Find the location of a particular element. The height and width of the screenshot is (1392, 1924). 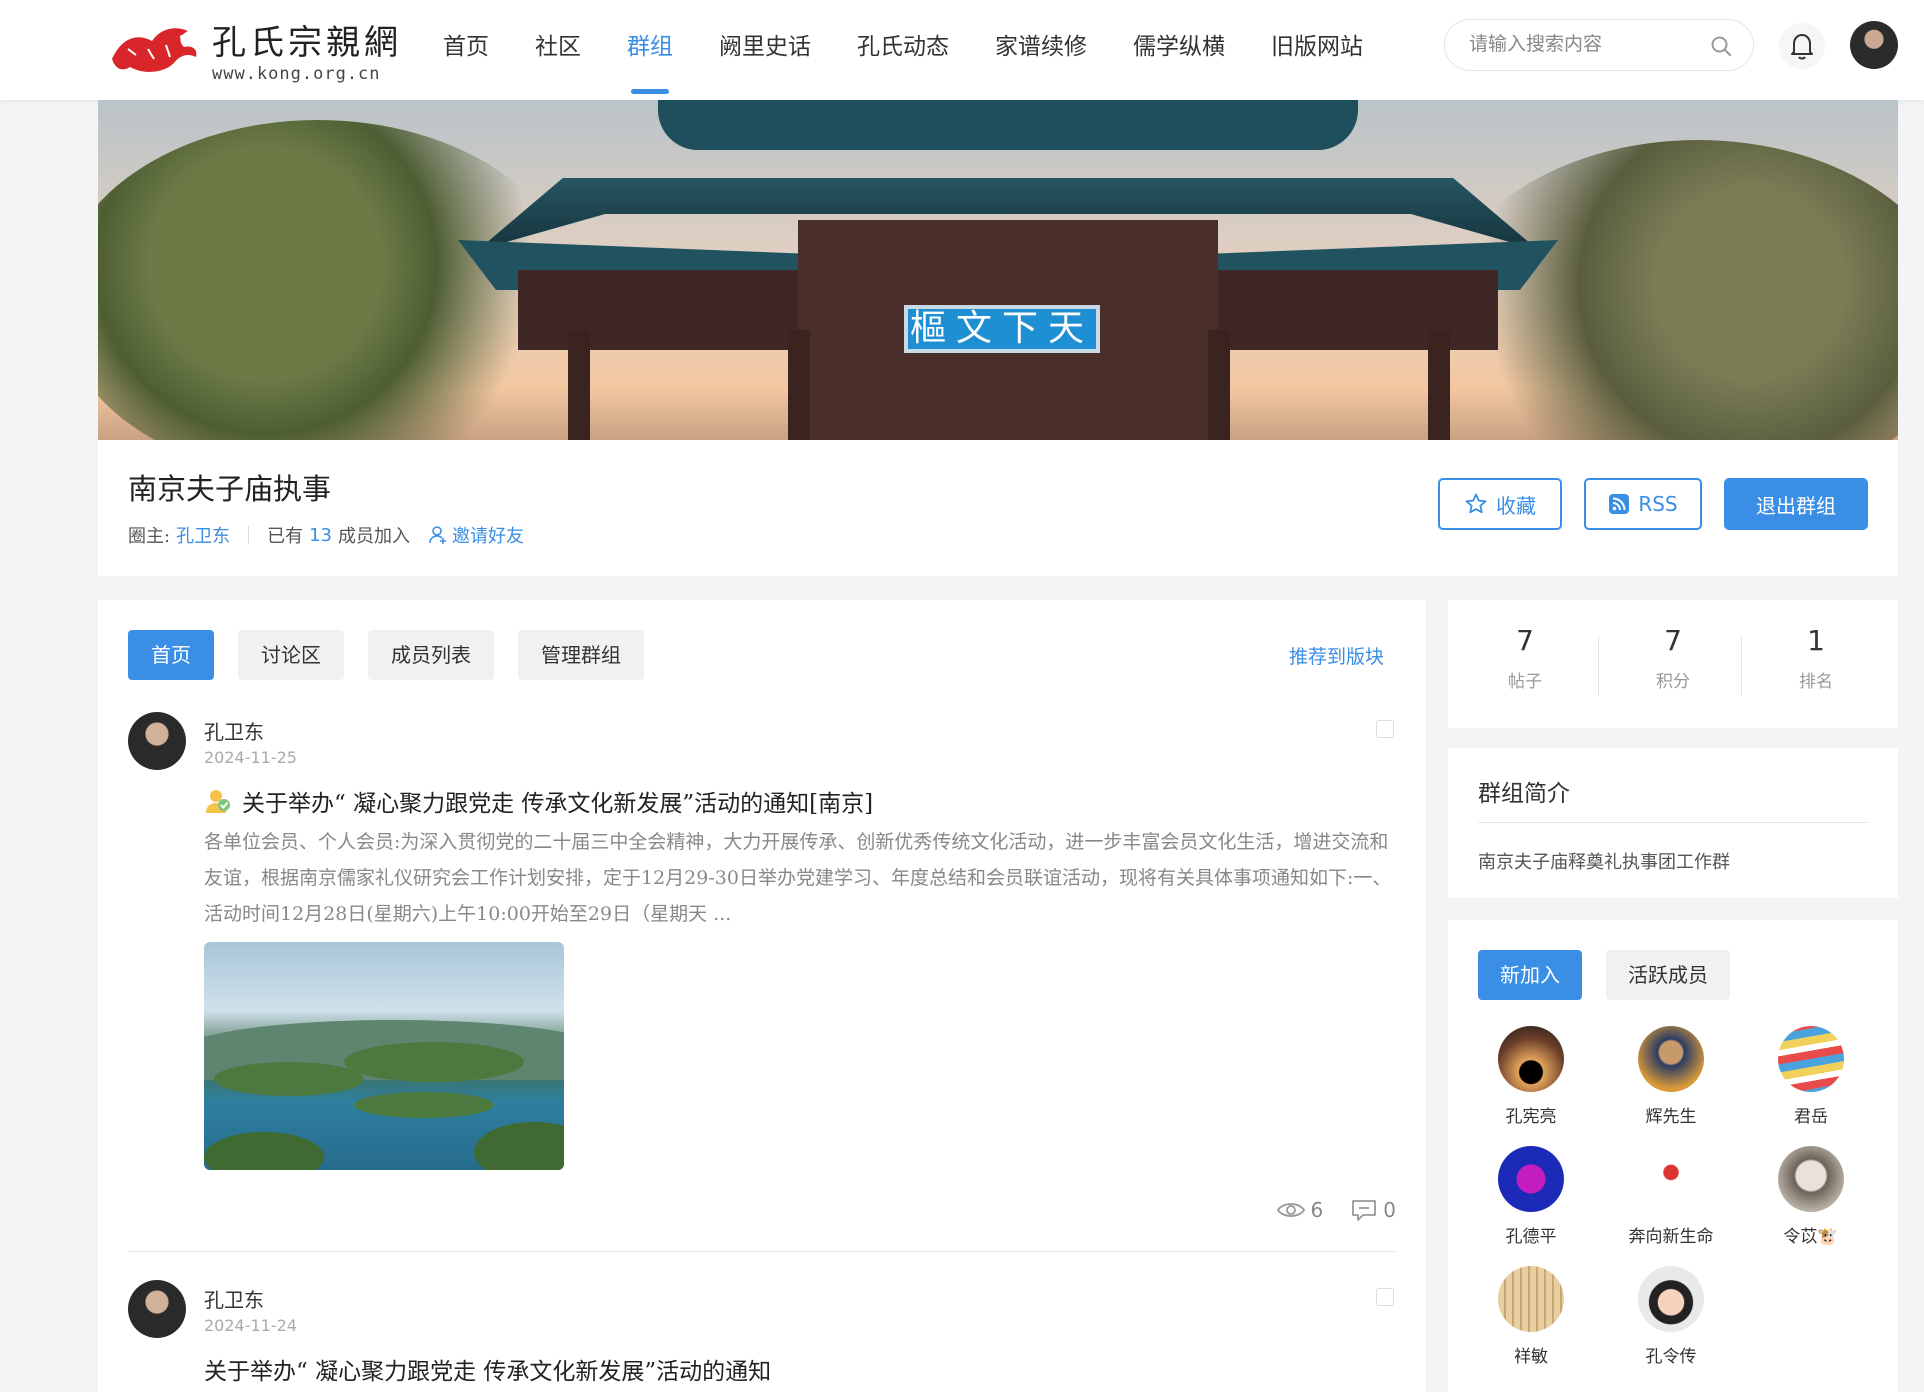

rss-icon is located at coordinates (1619, 504).